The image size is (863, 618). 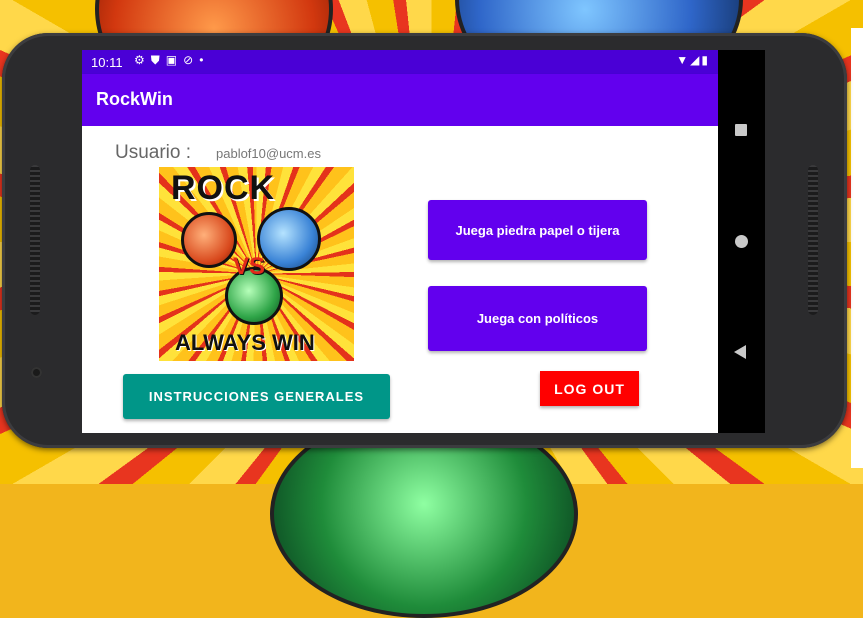 I want to click on sim-icon: ▣, so click(x=174, y=60).